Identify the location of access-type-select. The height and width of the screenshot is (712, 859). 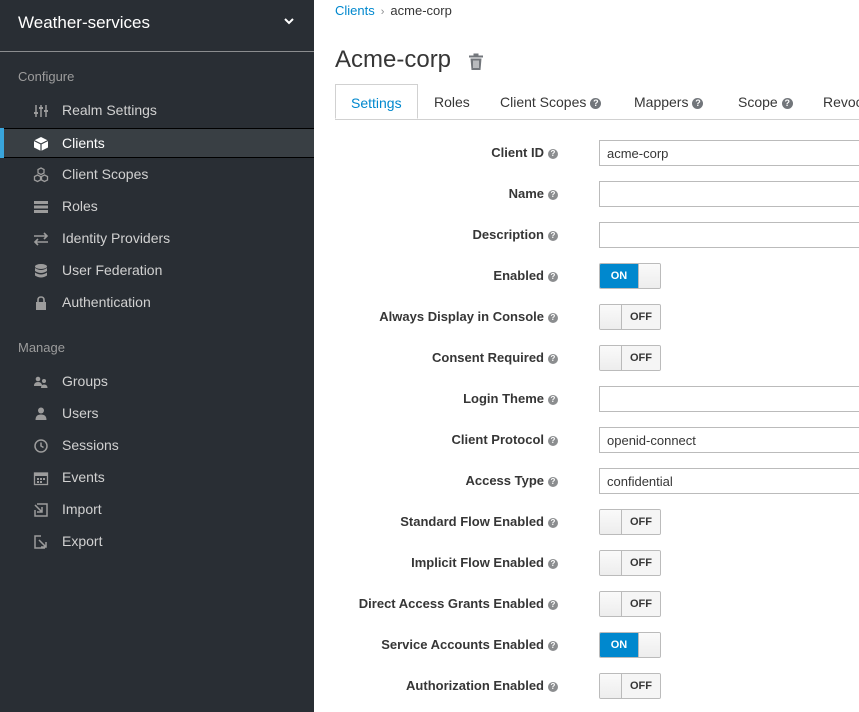
(729, 481).